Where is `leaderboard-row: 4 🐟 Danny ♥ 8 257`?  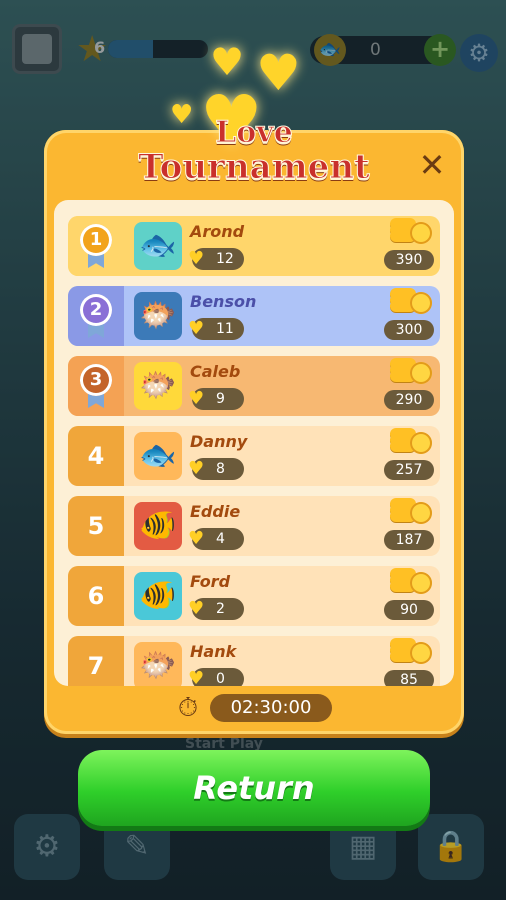
leaderboard-row: 4 🐟 Danny ♥ 8 257 is located at coordinates (254, 456).